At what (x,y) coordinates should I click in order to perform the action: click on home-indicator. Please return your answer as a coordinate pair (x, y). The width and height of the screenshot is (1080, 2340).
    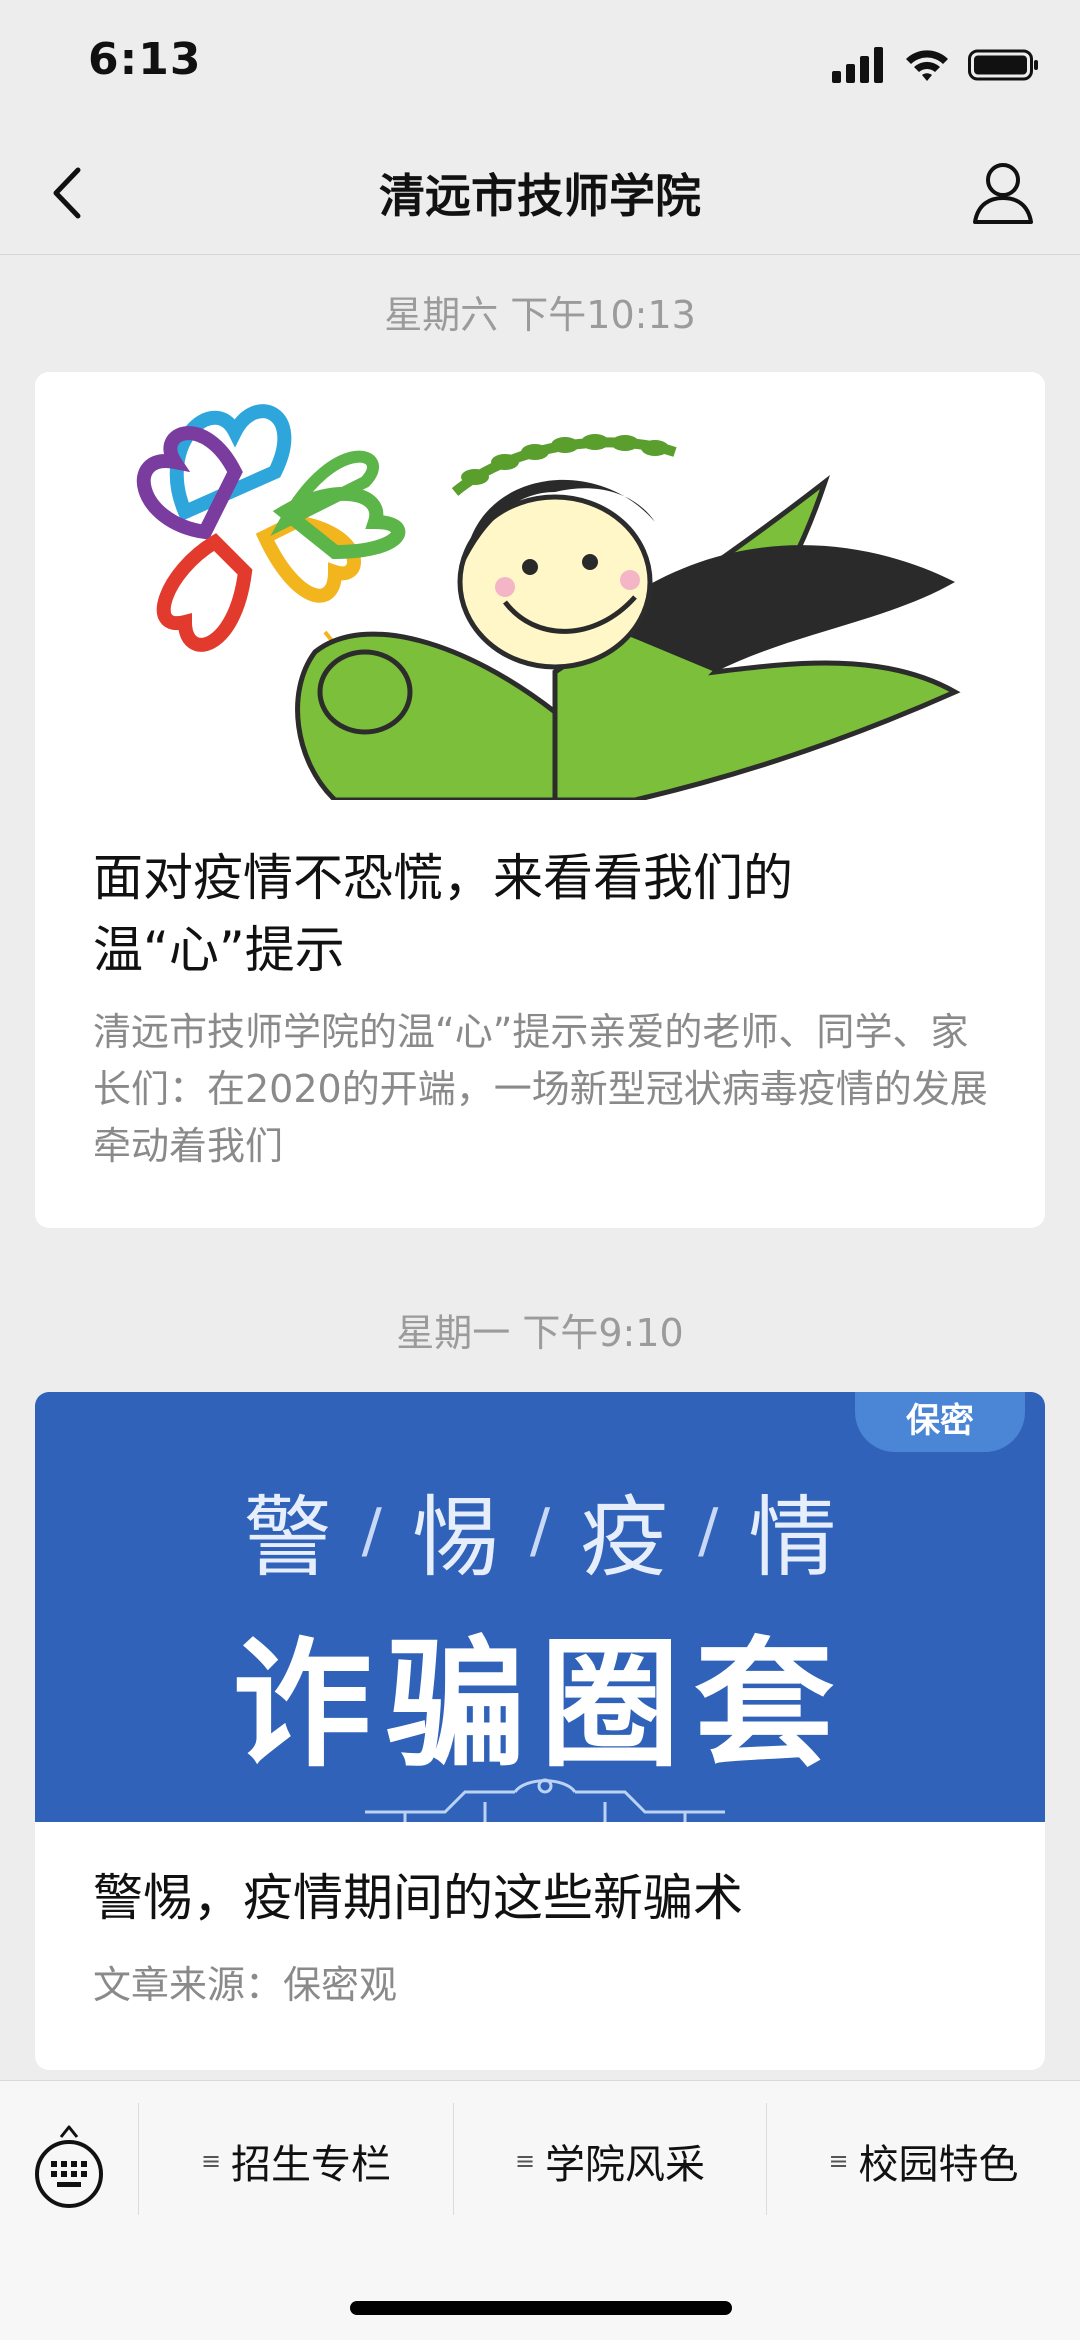
    Looking at the image, I should click on (541, 2308).